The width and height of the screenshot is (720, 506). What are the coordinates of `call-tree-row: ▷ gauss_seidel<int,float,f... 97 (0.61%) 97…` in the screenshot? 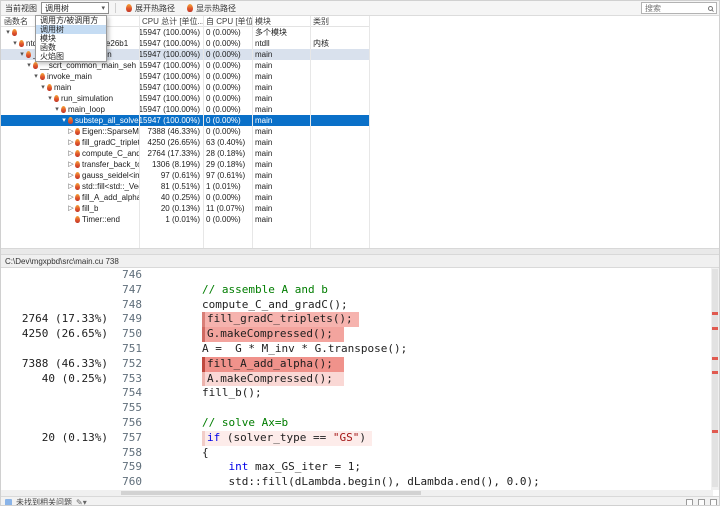 It's located at (185, 175).